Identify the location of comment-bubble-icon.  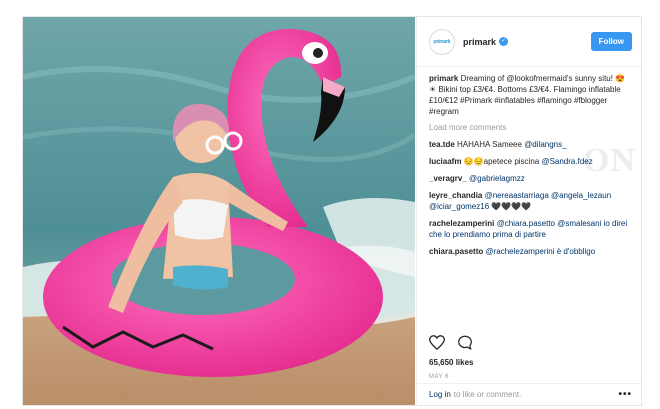
(465, 345).